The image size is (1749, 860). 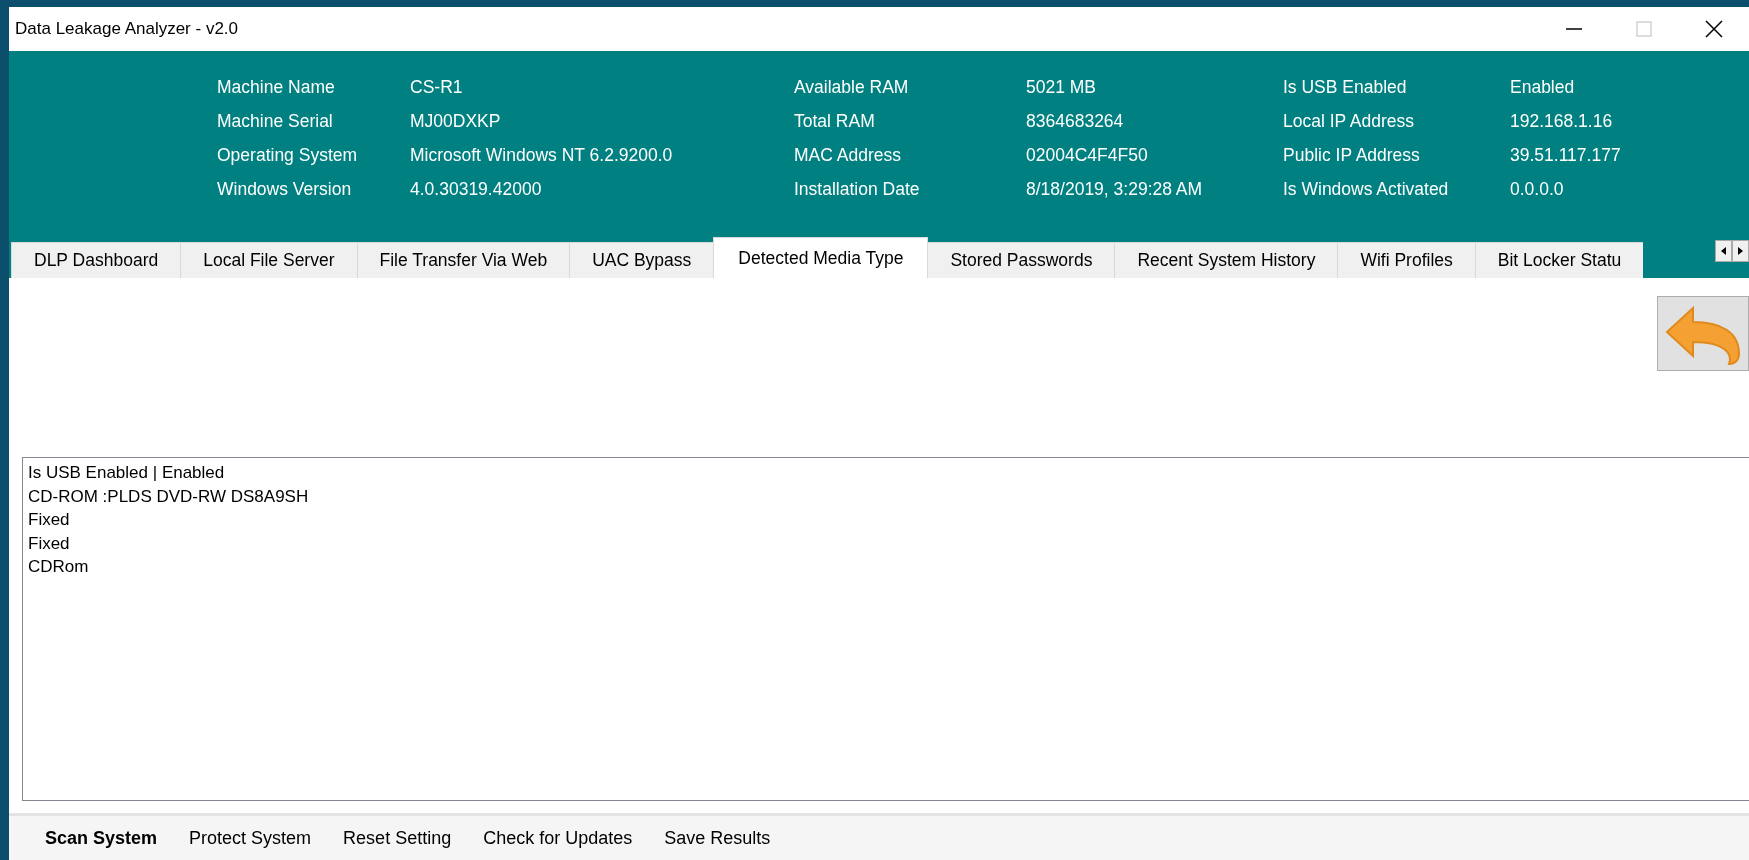 I want to click on info-label: Total RAM, so click(x=835, y=121).